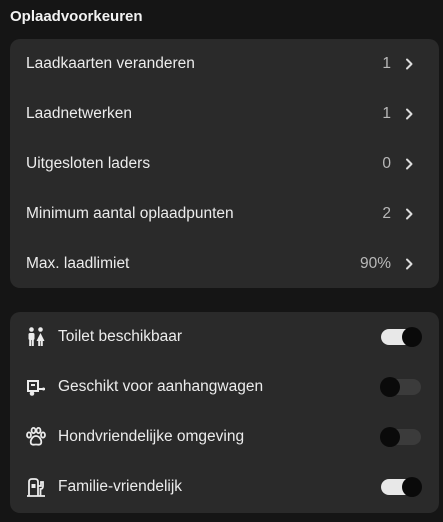 The height and width of the screenshot is (522, 443). Describe the element at coordinates (224, 487) in the screenshot. I see `filter-row-family-friendly: Familie-vriendelijk` at that location.